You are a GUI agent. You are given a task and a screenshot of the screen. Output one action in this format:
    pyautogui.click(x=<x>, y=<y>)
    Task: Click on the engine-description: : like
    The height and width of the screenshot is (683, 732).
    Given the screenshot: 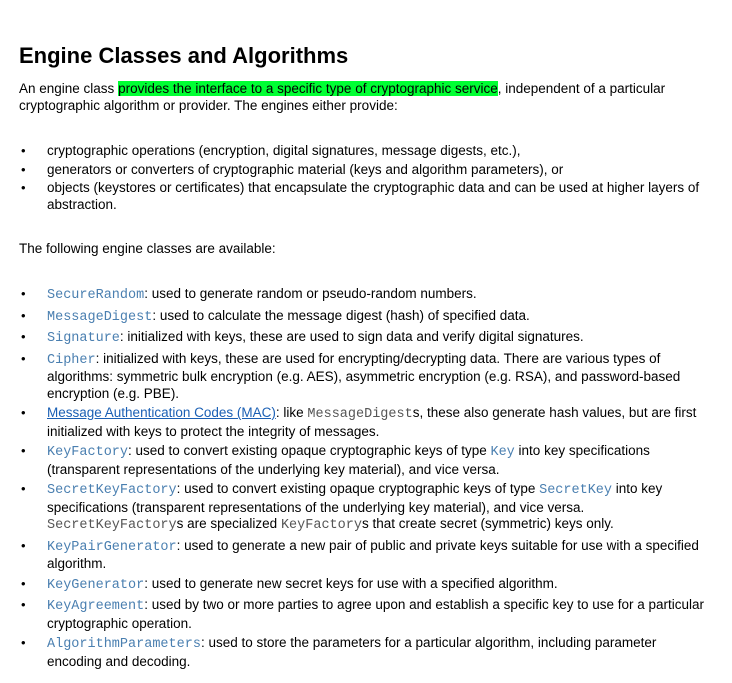 What is the action you would take?
    pyautogui.click(x=291, y=412)
    